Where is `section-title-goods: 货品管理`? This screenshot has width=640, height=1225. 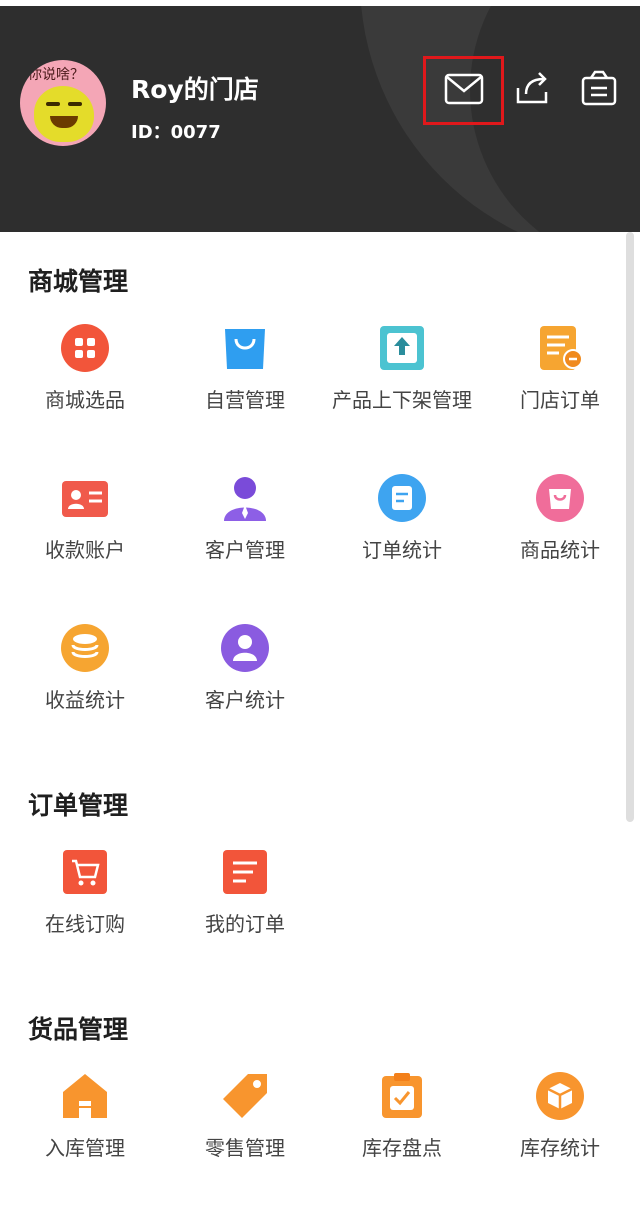 section-title-goods: 货品管理 is located at coordinates (78, 1029).